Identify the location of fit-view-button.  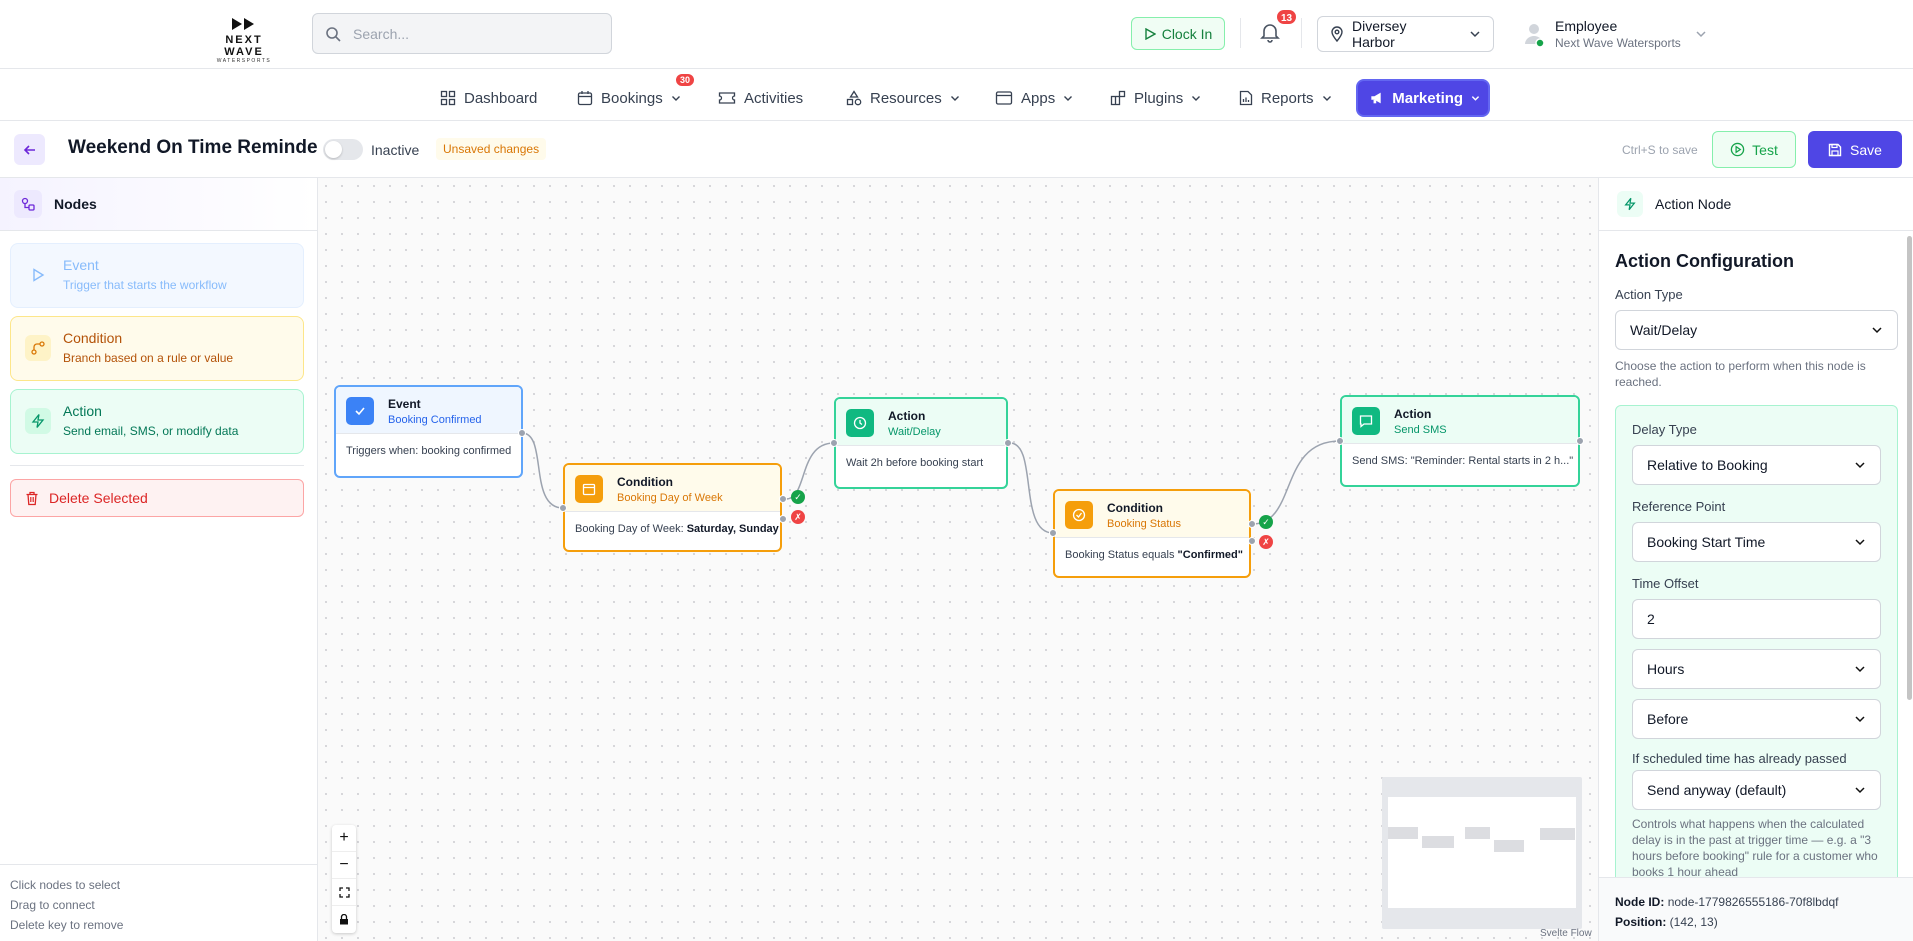
(344, 892).